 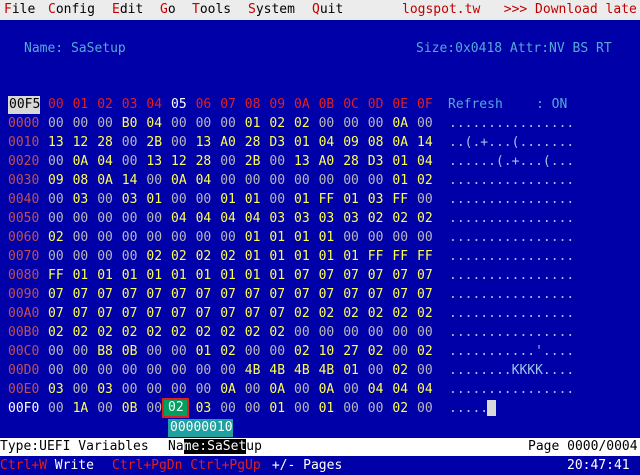 I want to click on hex-byte: 09, so click(x=352, y=143).